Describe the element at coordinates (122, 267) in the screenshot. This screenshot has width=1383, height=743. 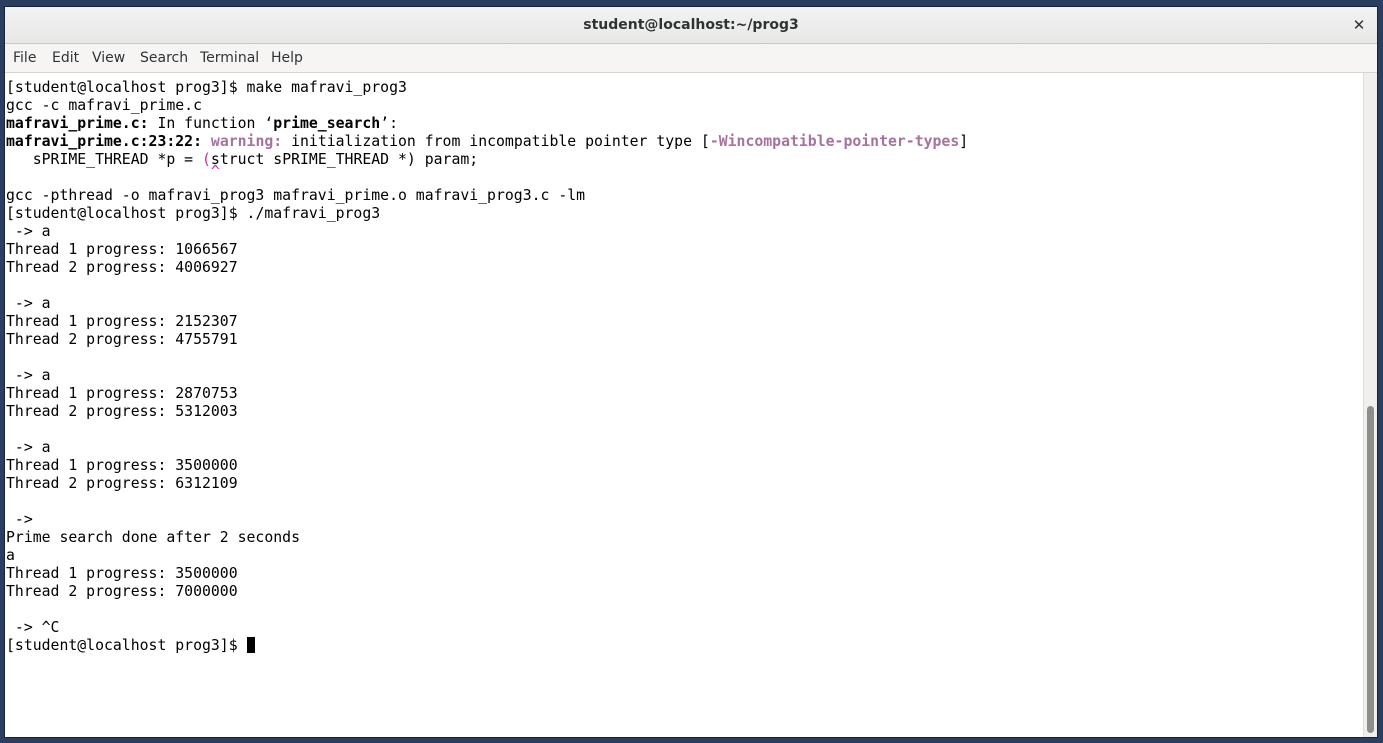
I see `terminal-line: Thread 2 progress: 4006927` at that location.